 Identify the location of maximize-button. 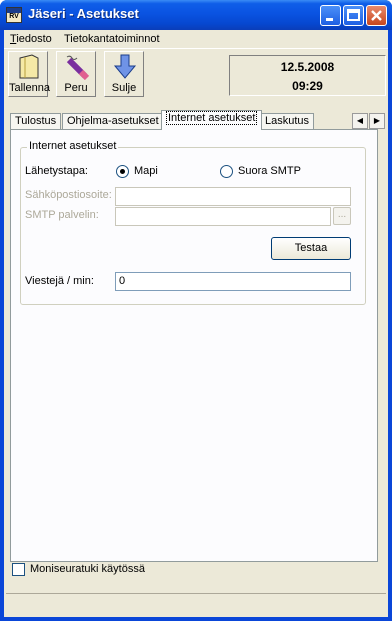
(353, 15).